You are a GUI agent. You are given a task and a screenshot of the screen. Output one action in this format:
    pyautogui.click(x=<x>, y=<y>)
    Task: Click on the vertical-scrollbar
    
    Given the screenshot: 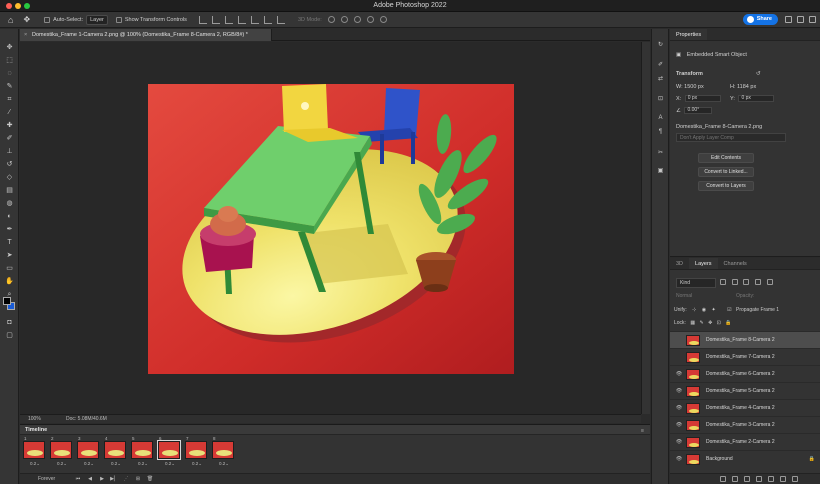 What is the action you would take?
    pyautogui.click(x=645, y=228)
    